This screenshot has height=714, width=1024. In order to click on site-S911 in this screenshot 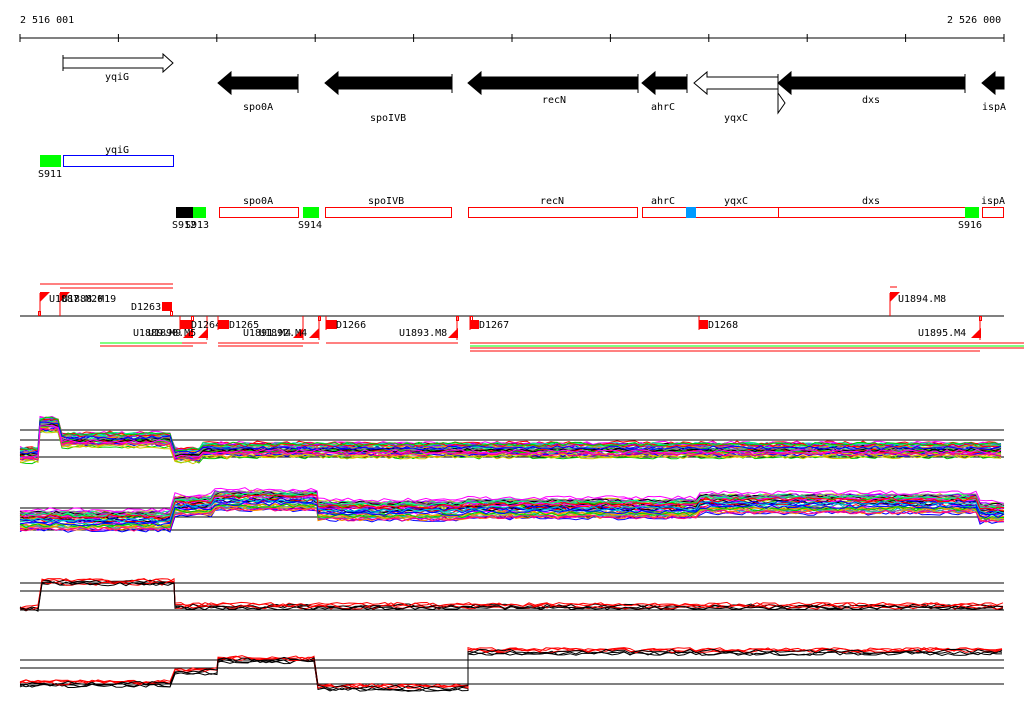, I will do `click(50, 161)`.